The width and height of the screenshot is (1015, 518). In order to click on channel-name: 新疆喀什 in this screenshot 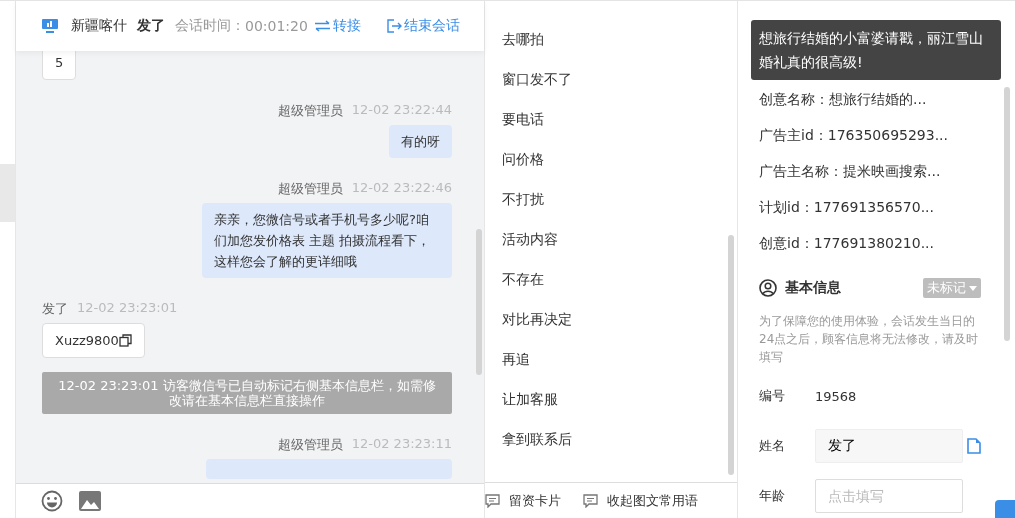, I will do `click(99, 26)`.